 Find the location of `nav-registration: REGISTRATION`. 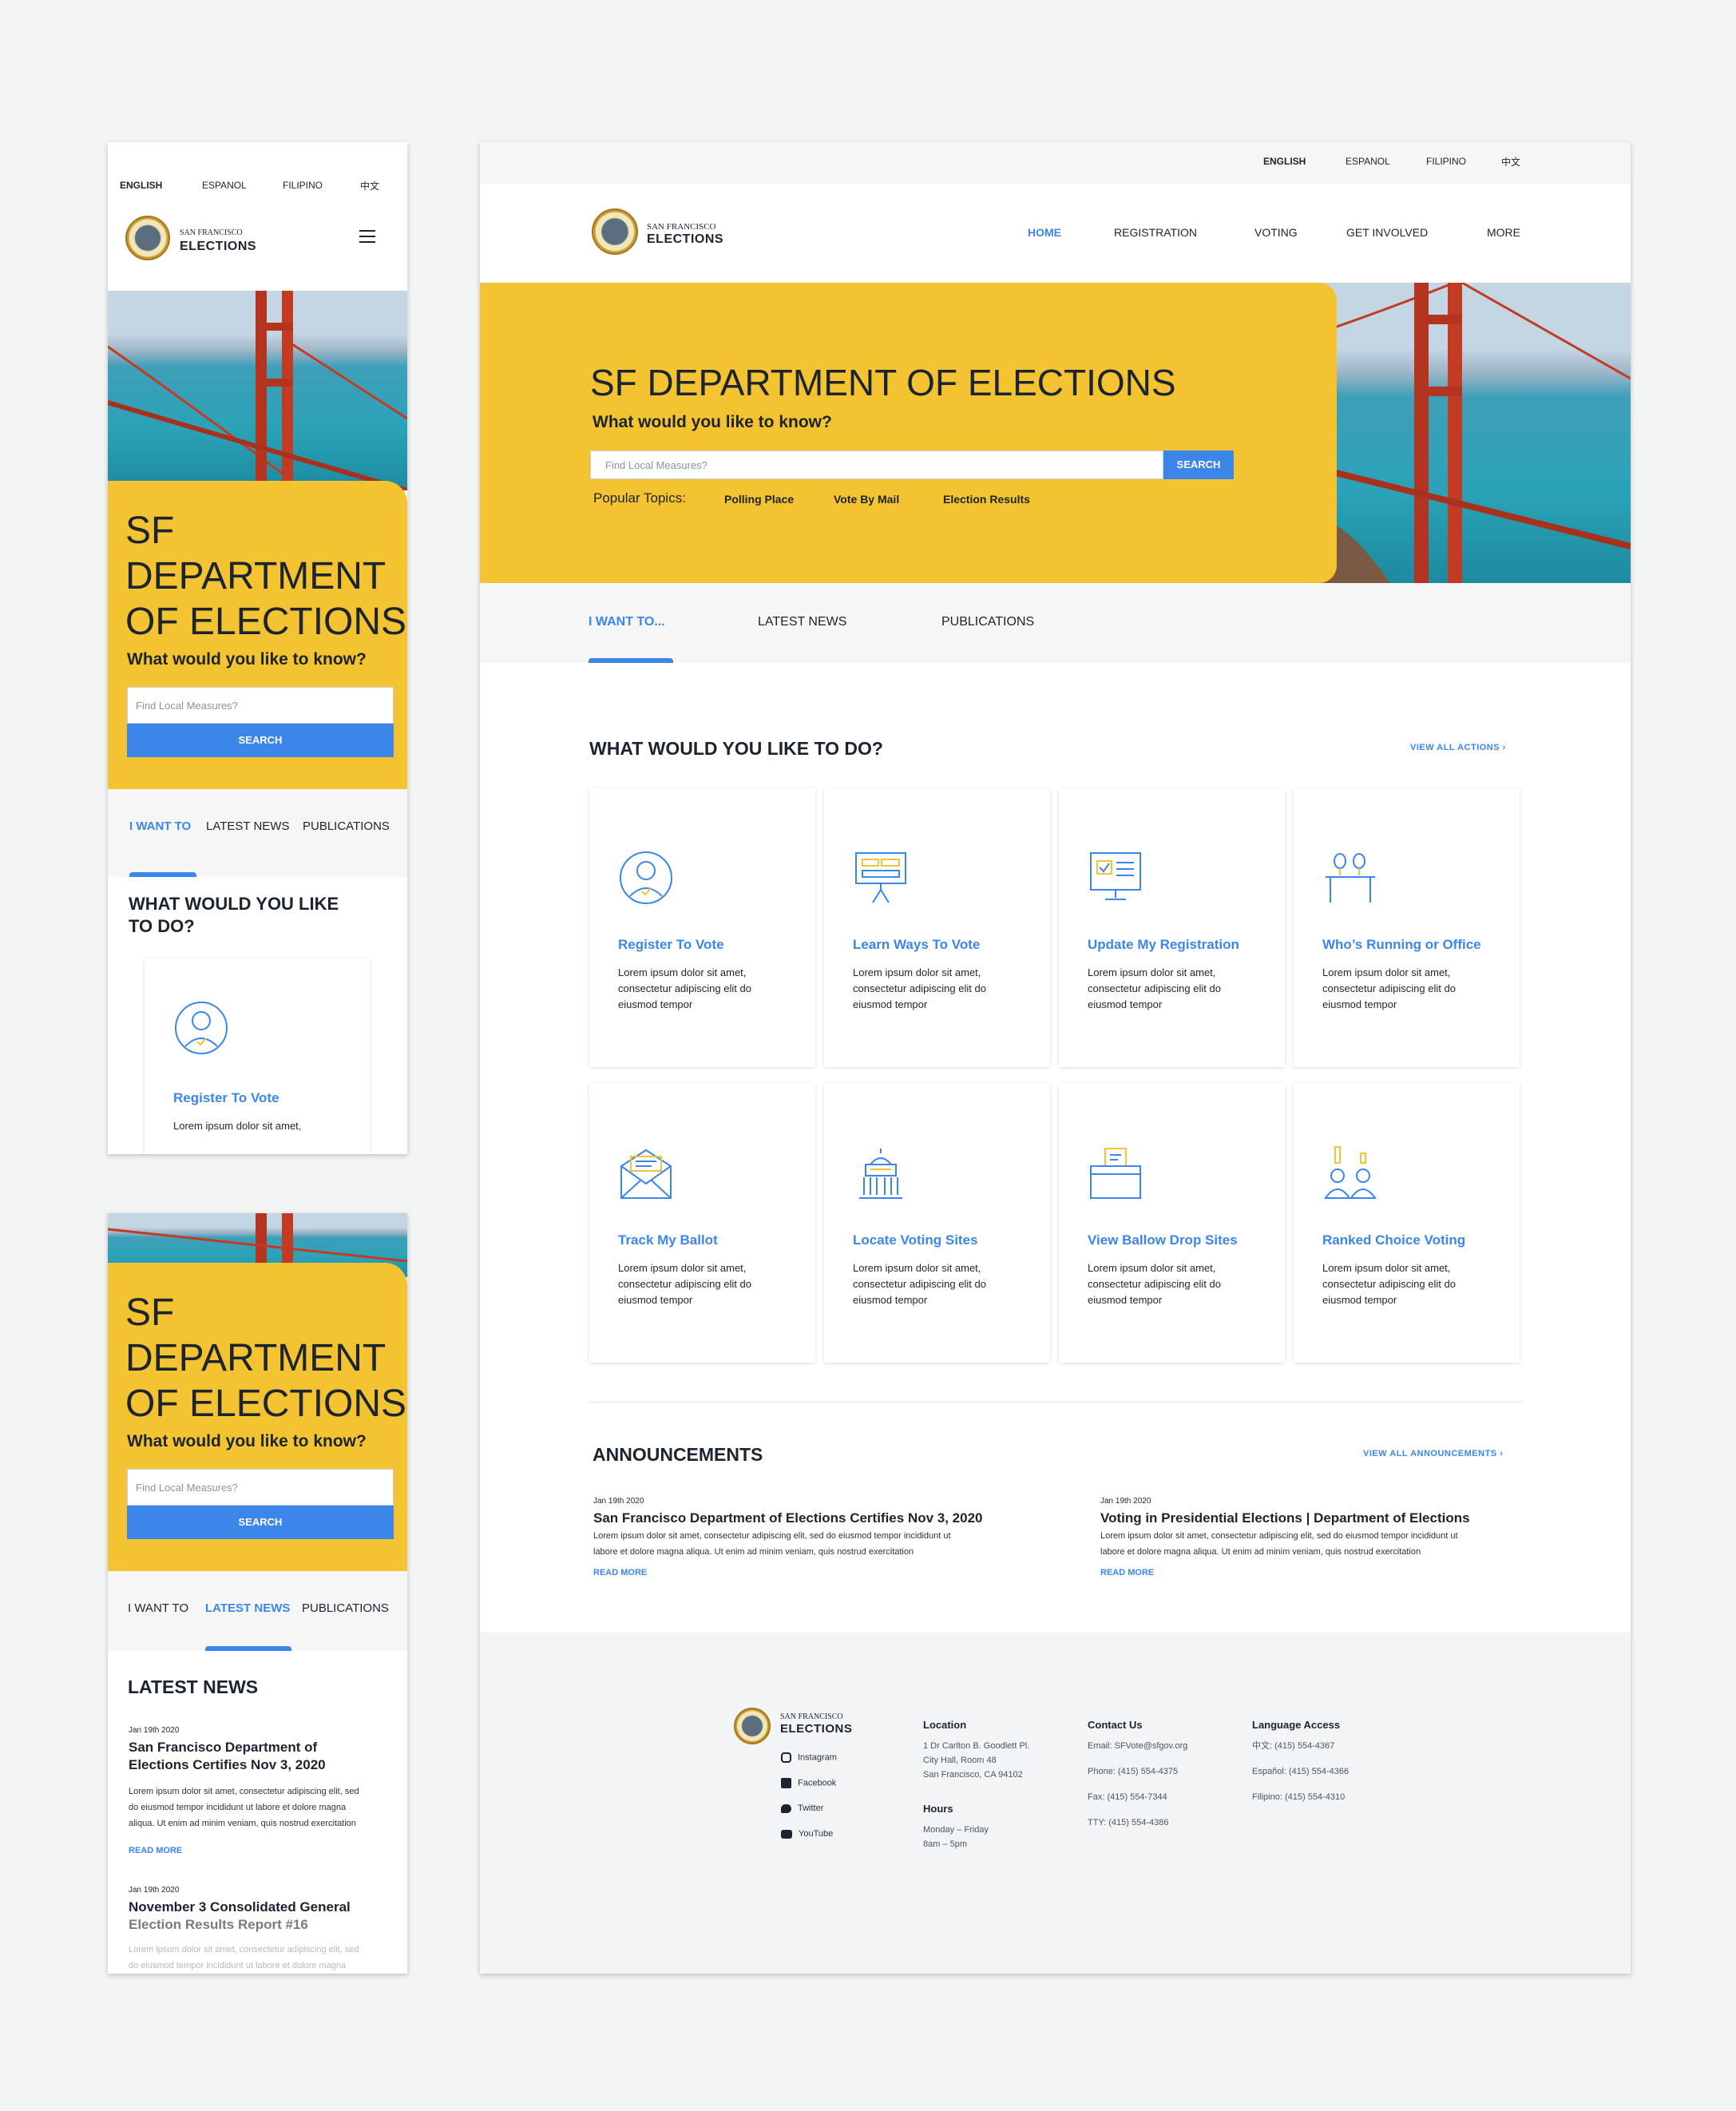

nav-registration: REGISTRATION is located at coordinates (1155, 232).